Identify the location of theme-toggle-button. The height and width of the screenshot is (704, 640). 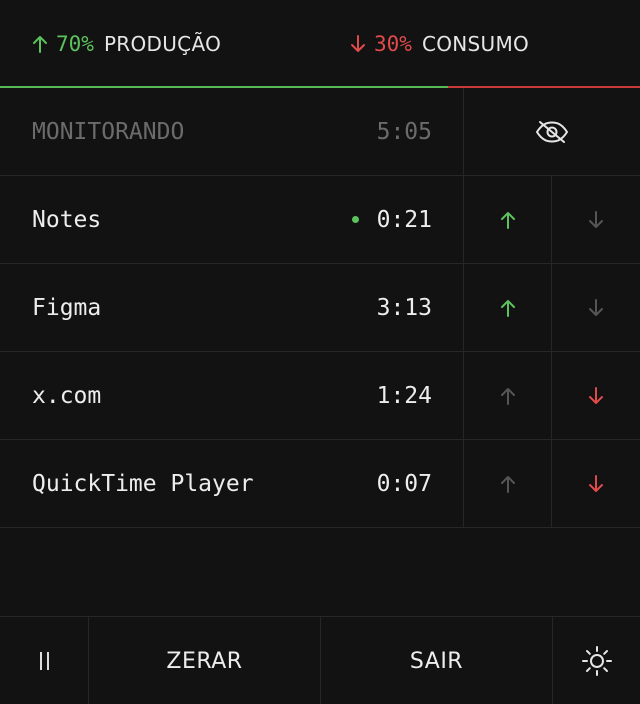
(596, 660).